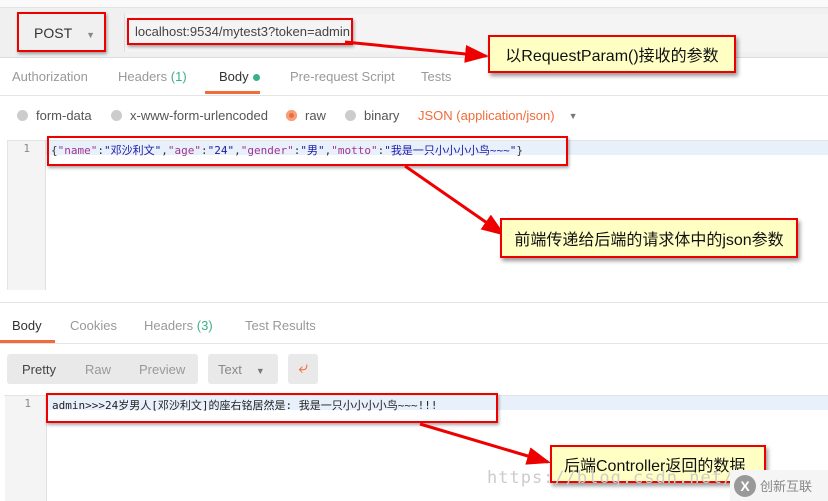 This screenshot has width=828, height=501. What do you see at coordinates (745, 485) in the screenshot?
I see `logo-icon: X` at bounding box center [745, 485].